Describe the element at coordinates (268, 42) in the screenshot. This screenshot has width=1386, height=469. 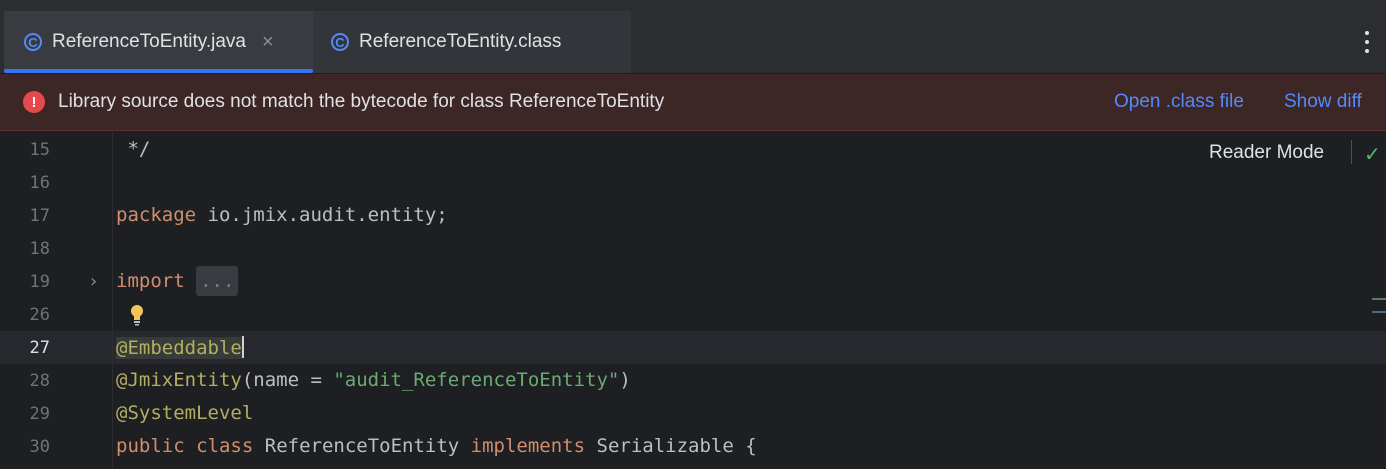
I see `close-icon: ×` at that location.